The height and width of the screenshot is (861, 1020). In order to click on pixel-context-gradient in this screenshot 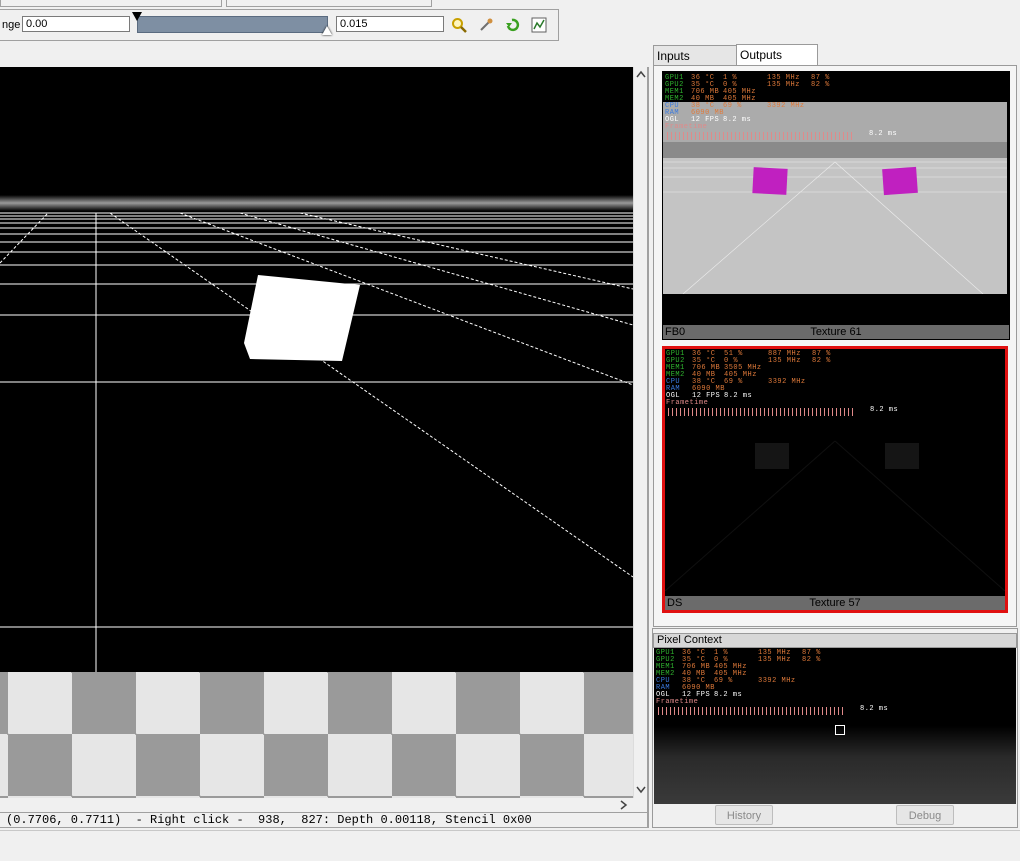, I will do `click(835, 765)`.